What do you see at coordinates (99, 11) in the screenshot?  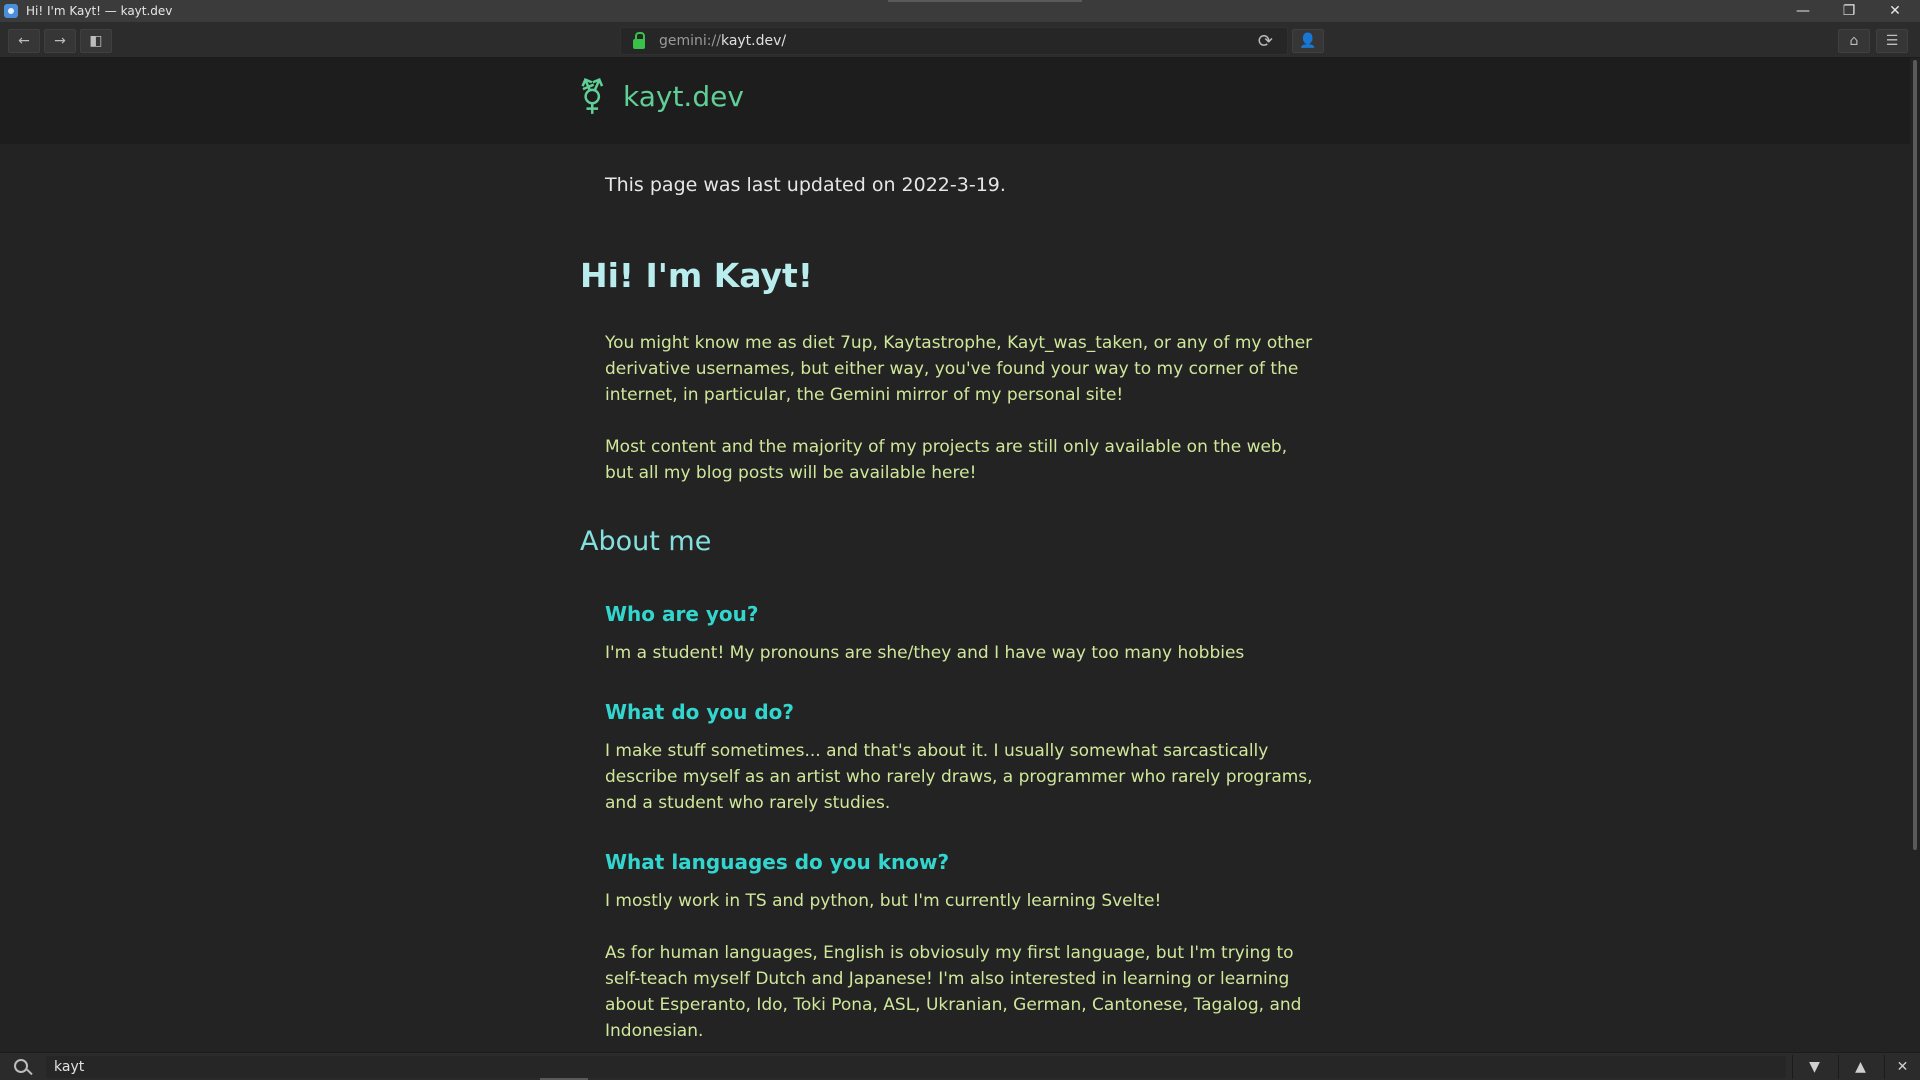 I see `window-title: Hi! I'm Kayt! — kayt.dev` at bounding box center [99, 11].